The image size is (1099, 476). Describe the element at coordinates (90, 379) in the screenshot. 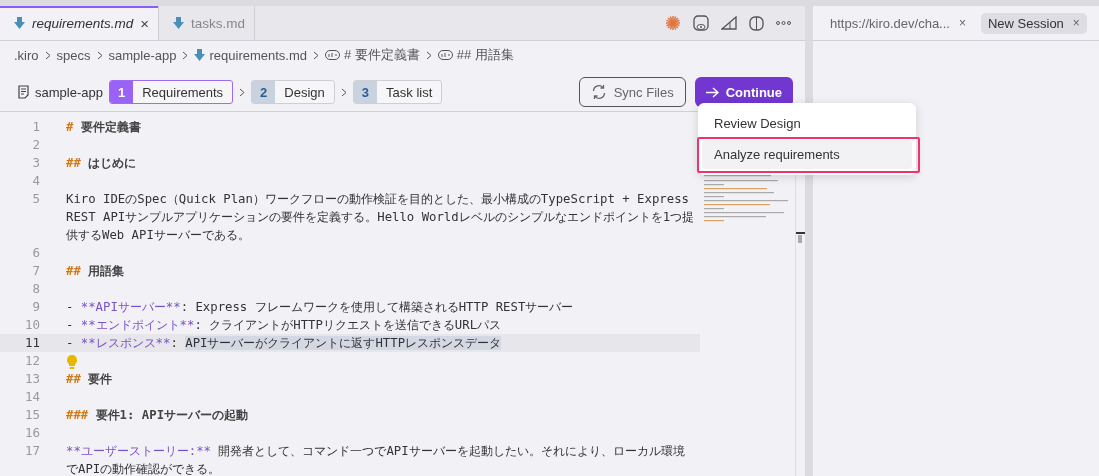

I see `code-line: ## 要件` at that location.